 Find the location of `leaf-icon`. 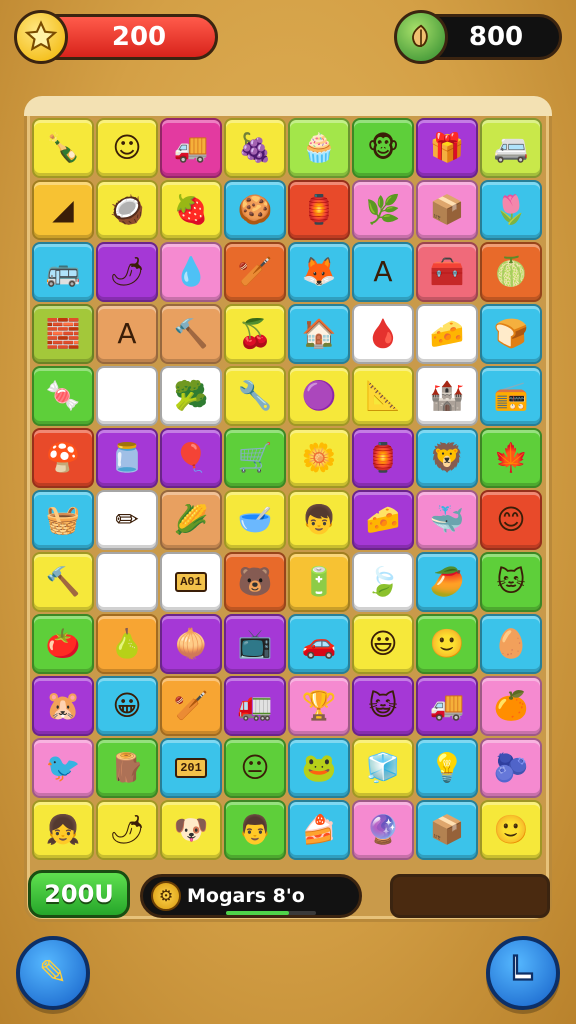

leaf-icon is located at coordinates (421, 37).